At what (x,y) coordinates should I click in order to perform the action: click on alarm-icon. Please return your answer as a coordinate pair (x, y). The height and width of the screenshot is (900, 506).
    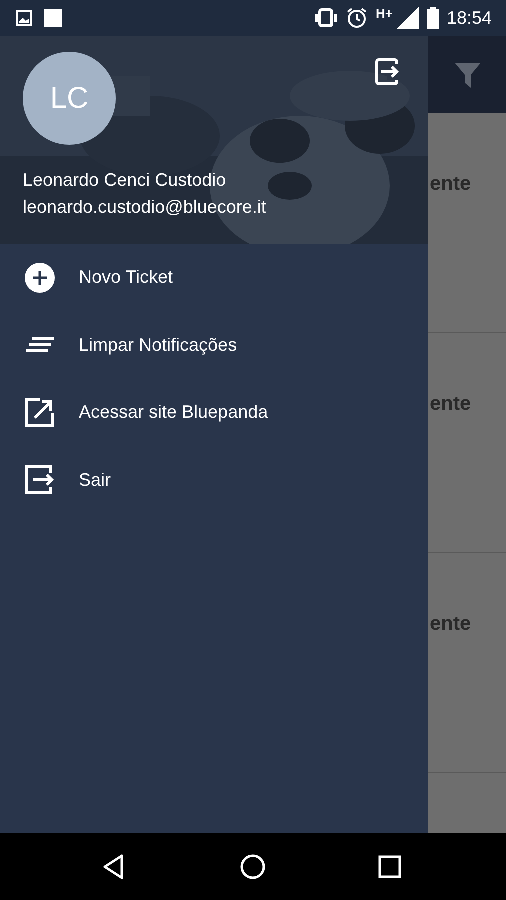
    Looking at the image, I should click on (357, 18).